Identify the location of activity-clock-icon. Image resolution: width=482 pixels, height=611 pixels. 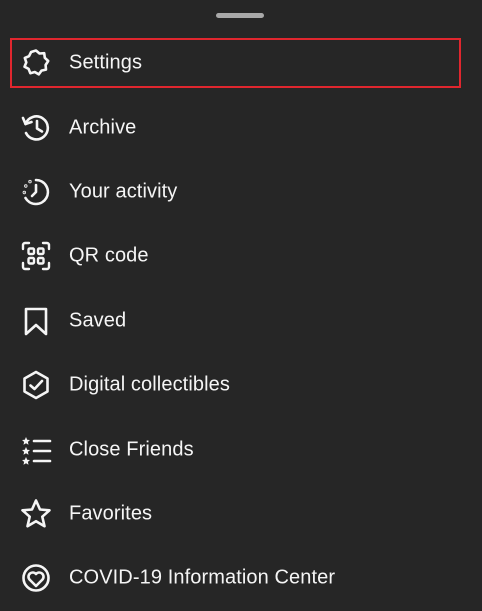
(36, 192).